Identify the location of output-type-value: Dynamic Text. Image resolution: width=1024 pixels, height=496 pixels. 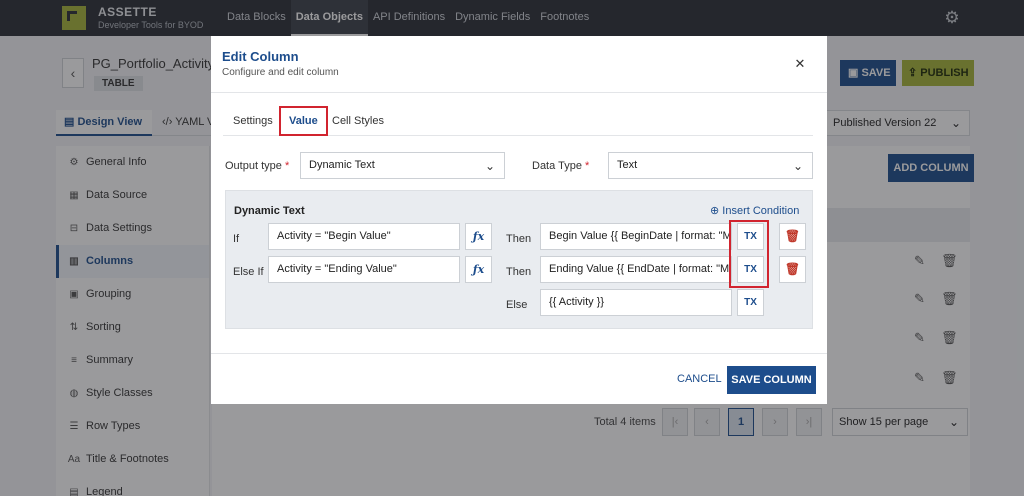
(342, 165).